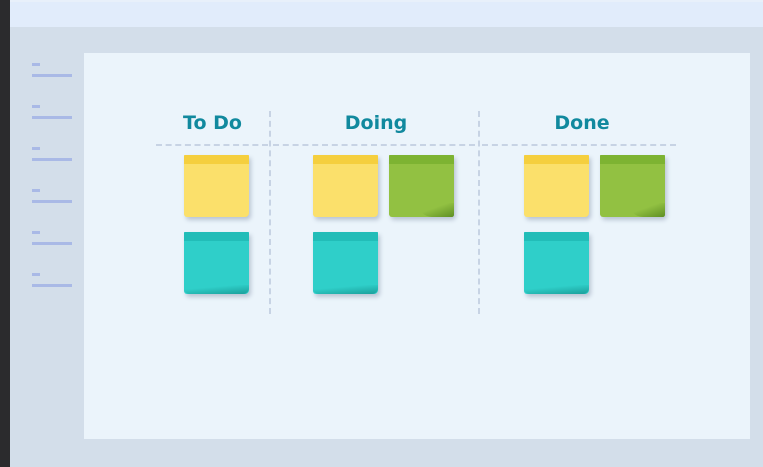 This screenshot has width=763, height=467. What do you see at coordinates (582, 123) in the screenshot?
I see `column-title-done: Done` at bounding box center [582, 123].